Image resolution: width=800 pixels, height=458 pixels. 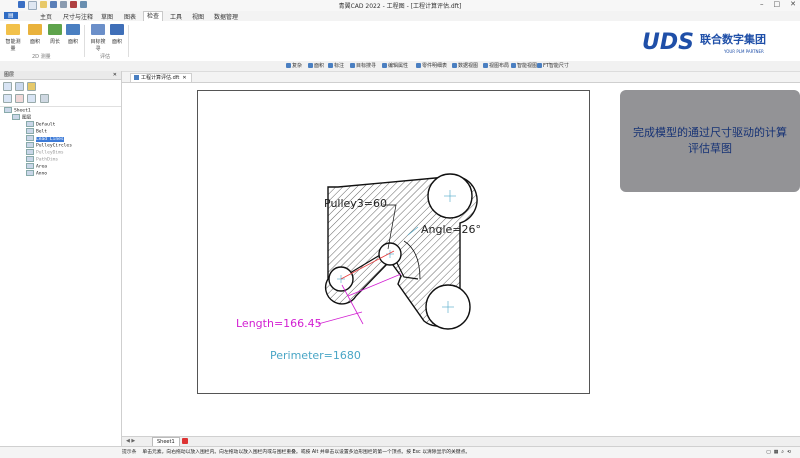 I want to click on perimeter-label: Perimeter=1680, so click(x=315, y=355).